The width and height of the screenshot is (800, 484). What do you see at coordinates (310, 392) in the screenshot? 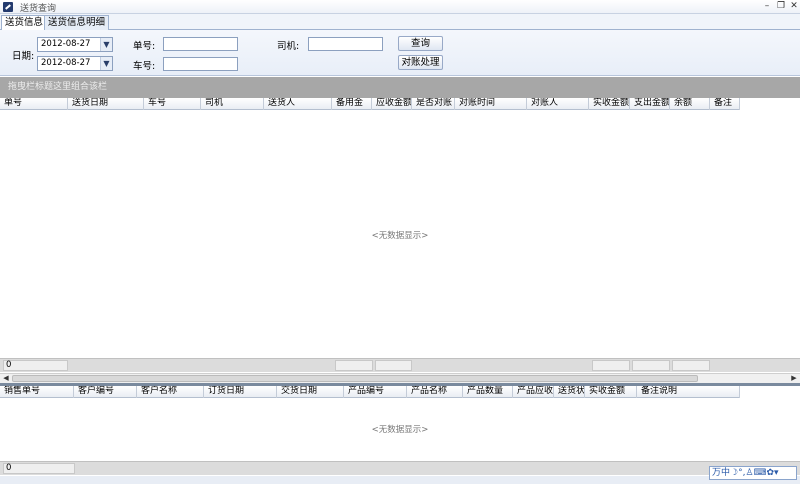
I see `column-header: 交货日期` at bounding box center [310, 392].